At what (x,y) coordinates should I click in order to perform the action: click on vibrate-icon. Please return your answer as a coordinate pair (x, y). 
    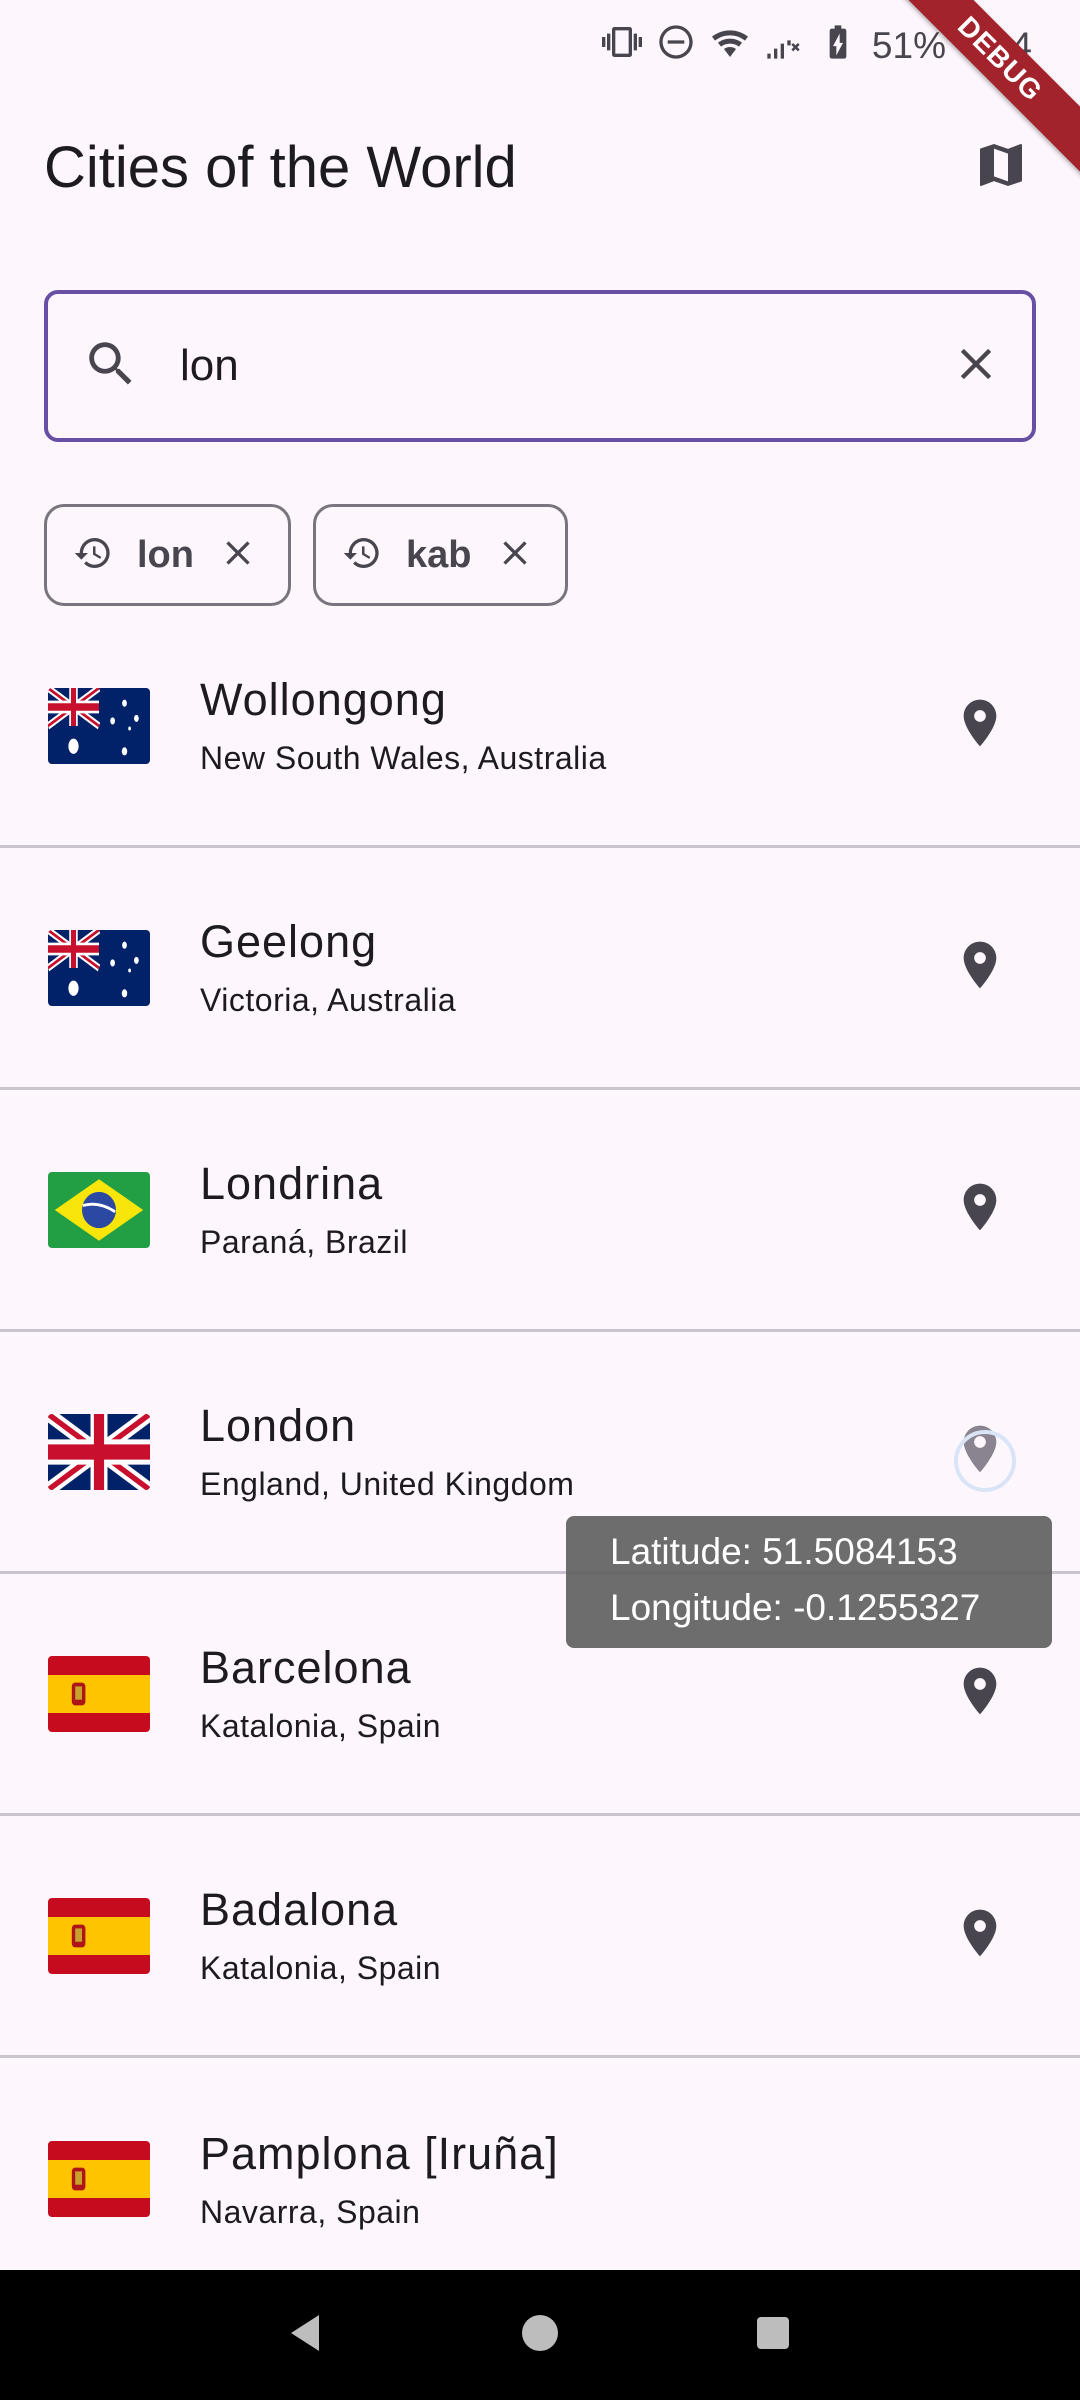
    Looking at the image, I should click on (621, 46).